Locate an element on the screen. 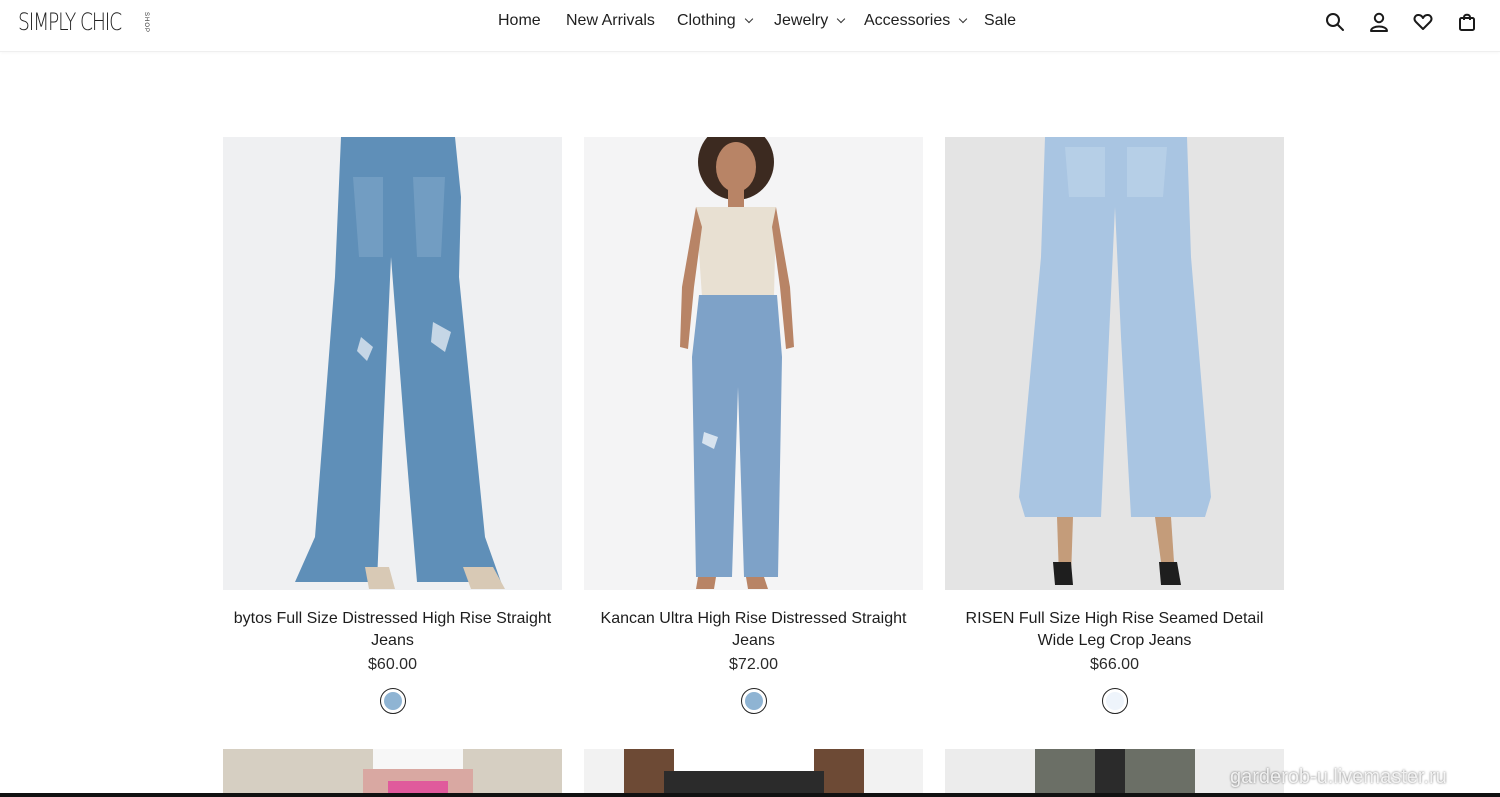 The width and height of the screenshot is (1500, 797). nav-item-clothing: Clothing is located at coordinates (715, 21).